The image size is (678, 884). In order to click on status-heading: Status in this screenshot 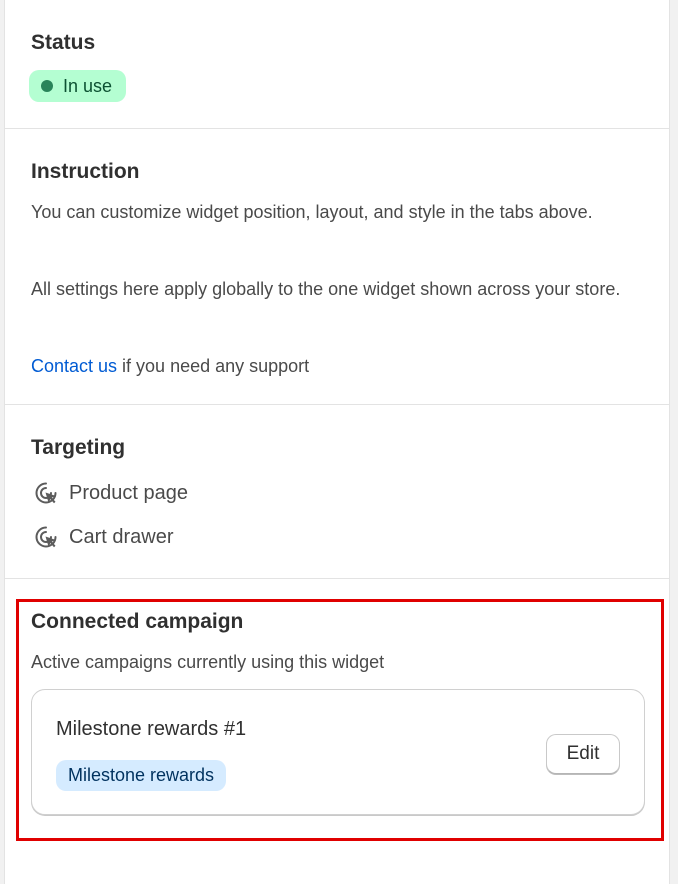, I will do `click(63, 42)`.